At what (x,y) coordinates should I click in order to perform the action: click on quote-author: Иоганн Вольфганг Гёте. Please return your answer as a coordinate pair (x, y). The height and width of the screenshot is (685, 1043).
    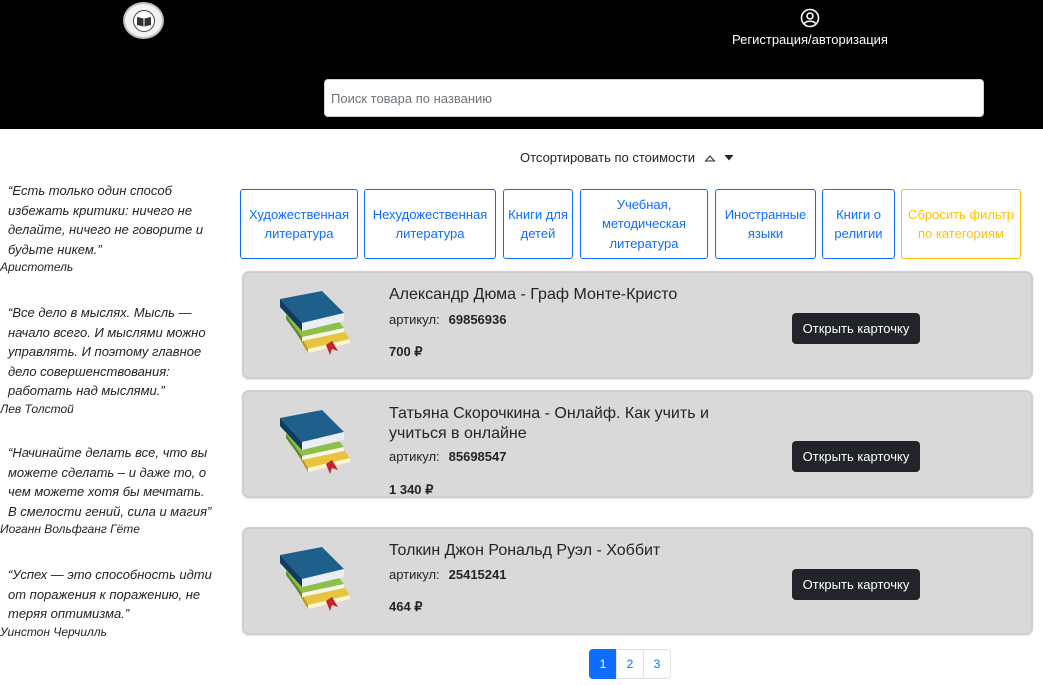
    Looking at the image, I should click on (70, 529).